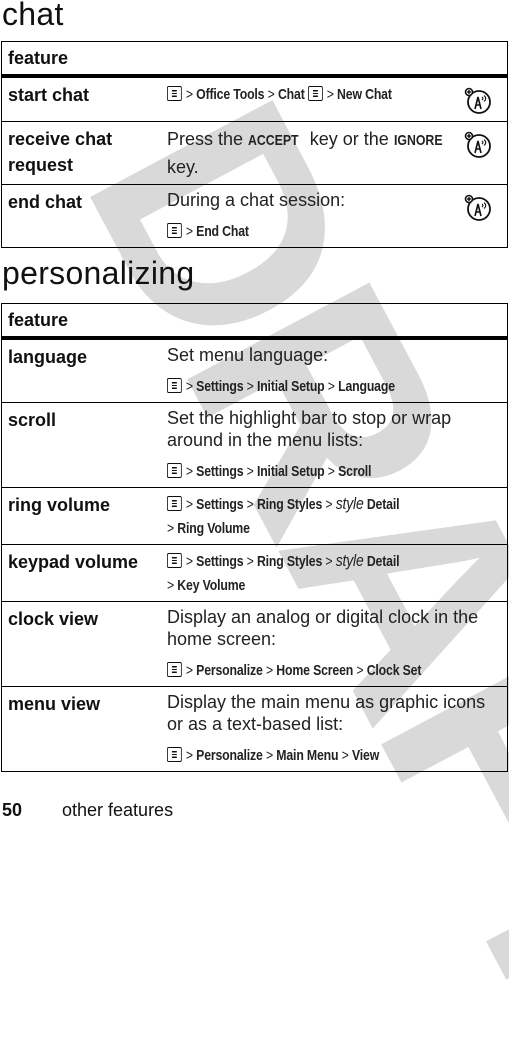 The width and height of the screenshot is (509, 1063). Describe the element at coordinates (418, 140) in the screenshot. I see `ignore-key-label: IGNORE` at that location.